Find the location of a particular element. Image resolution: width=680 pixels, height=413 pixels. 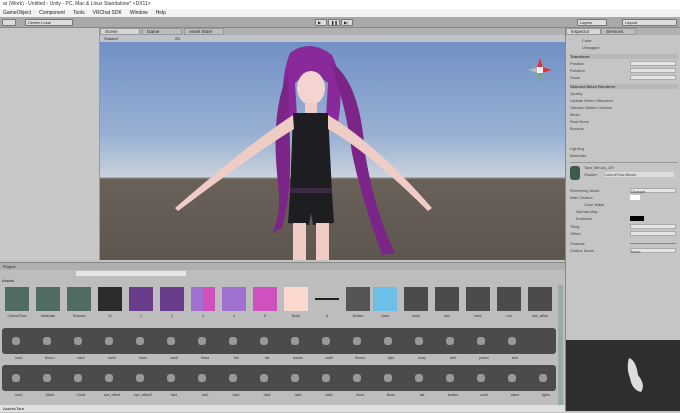

pause-button: ❚❚ is located at coordinates (334, 22).